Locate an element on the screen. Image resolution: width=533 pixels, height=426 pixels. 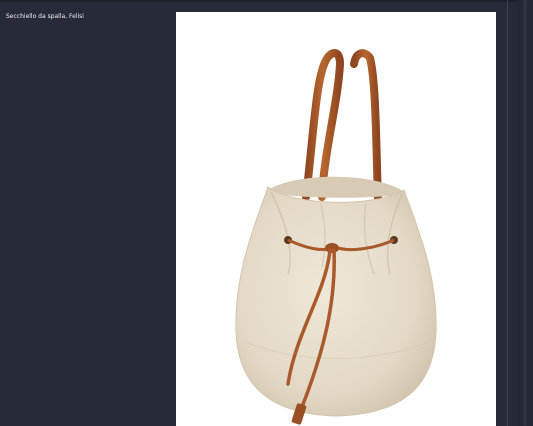
top-border is located at coordinates (266, 1).